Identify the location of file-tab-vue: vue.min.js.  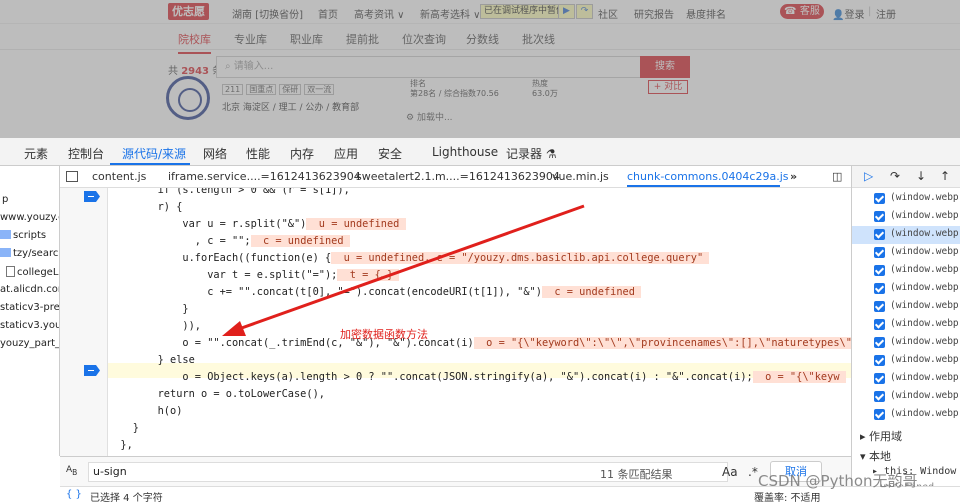
(580, 176).